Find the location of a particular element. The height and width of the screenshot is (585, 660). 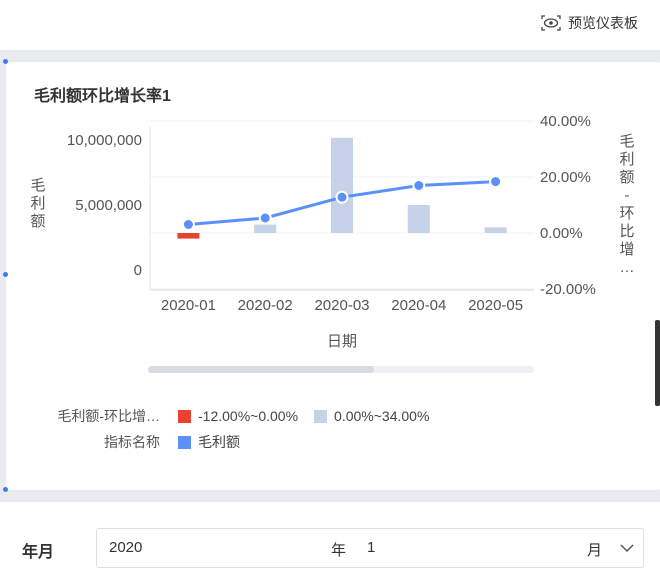

y-right-title-char-3: - is located at coordinates (627, 195).